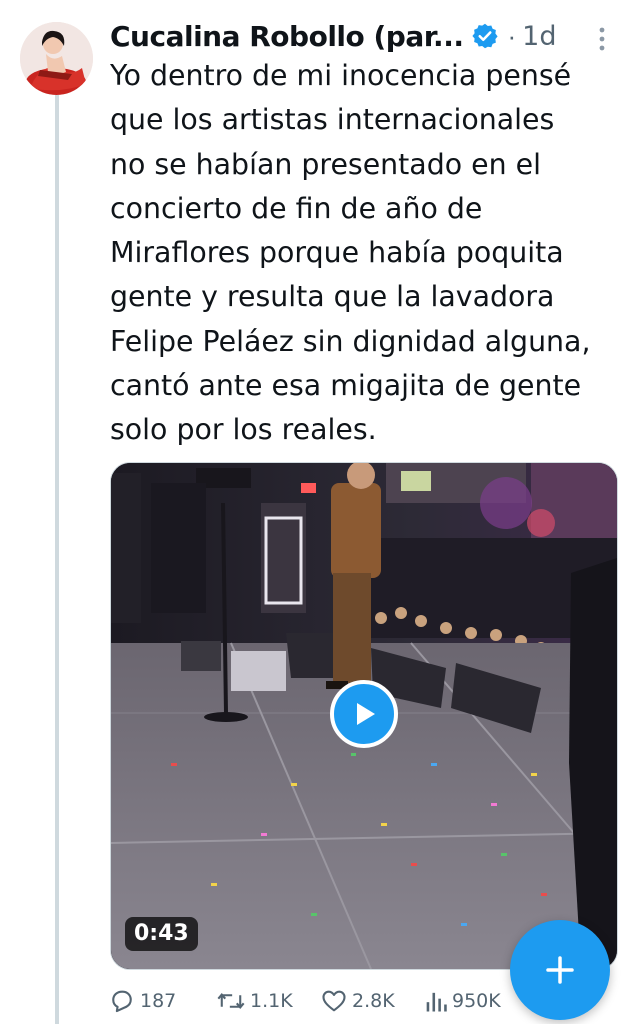 This screenshot has width=638, height=1024. What do you see at coordinates (373, 1001) in the screenshot?
I see `like-count: 2.8K` at bounding box center [373, 1001].